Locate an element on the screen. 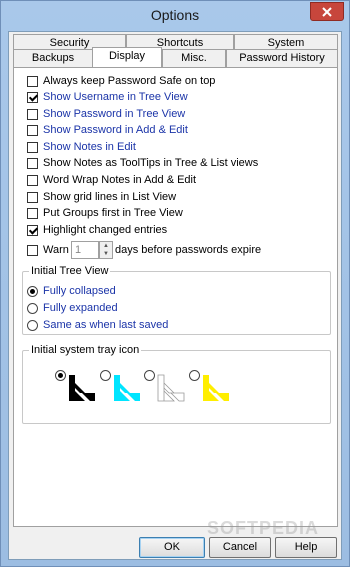 The width and height of the screenshot is (350, 567). option-label: Word Wrap Notes in Add & Edit is located at coordinates (120, 180).